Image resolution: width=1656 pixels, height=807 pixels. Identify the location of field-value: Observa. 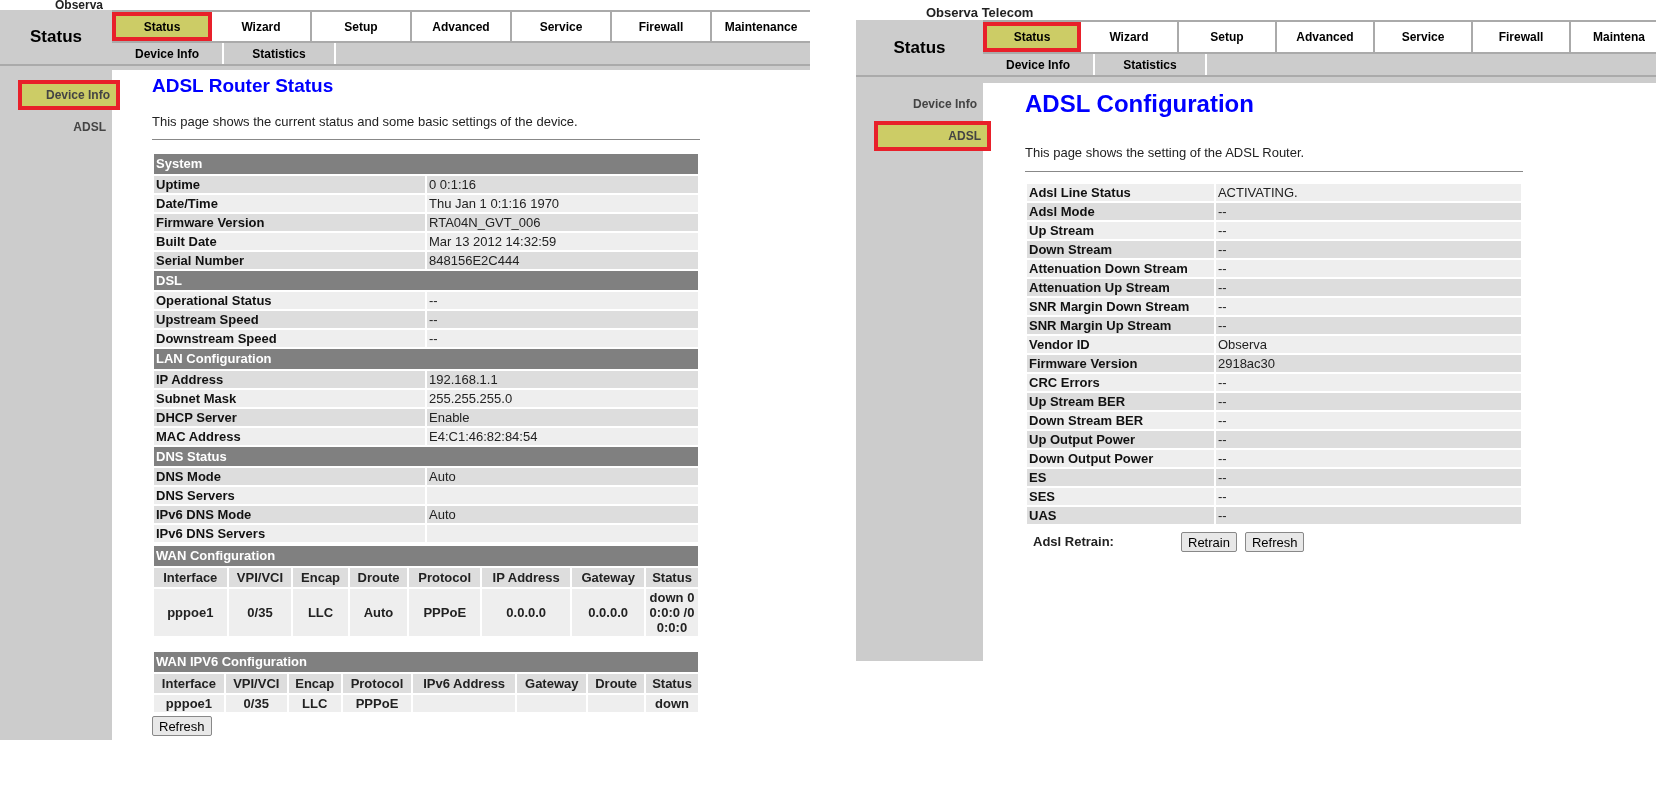
(1368, 344).